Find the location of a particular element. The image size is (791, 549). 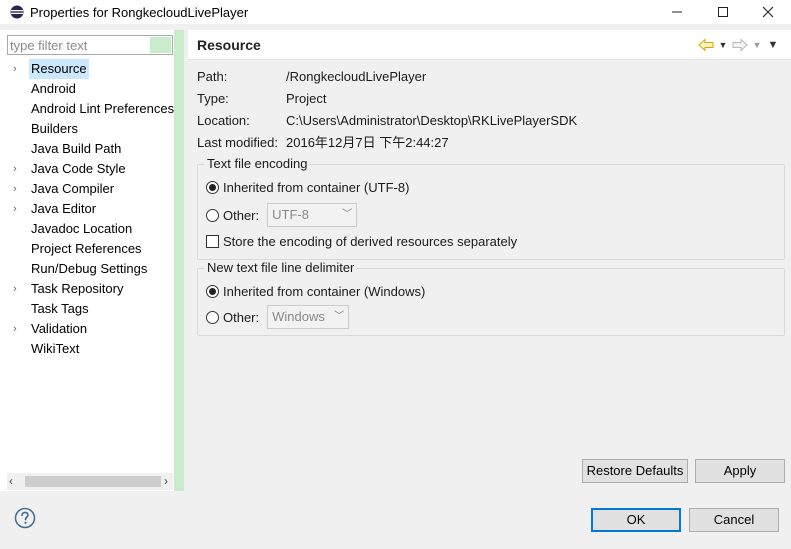

close-button is located at coordinates (768, 12).